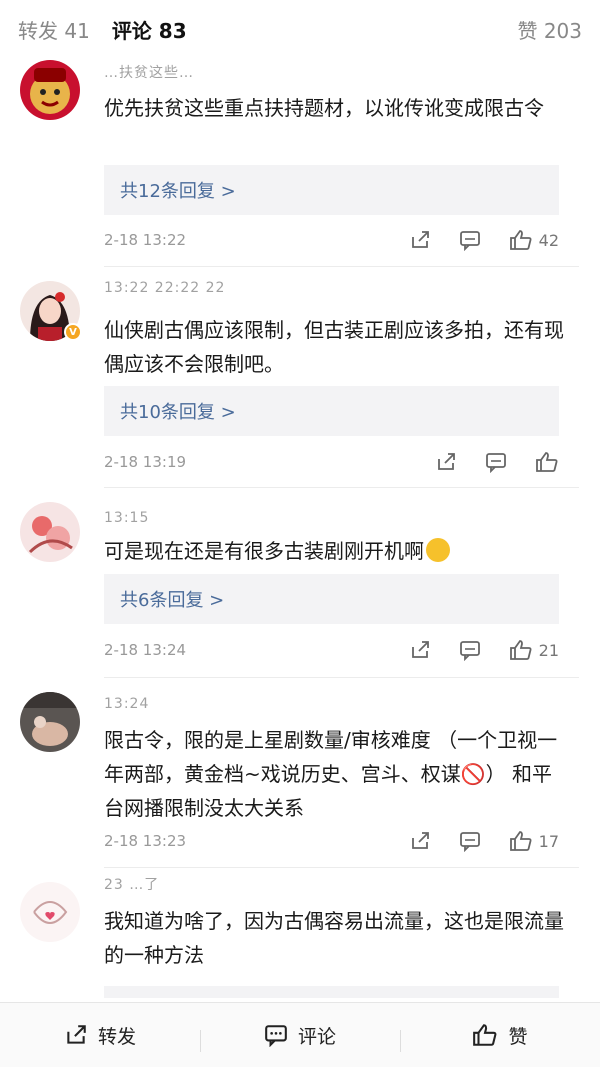  Describe the element at coordinates (331, 462) in the screenshot. I see `comment-meta: 2-18 13:19` at that location.